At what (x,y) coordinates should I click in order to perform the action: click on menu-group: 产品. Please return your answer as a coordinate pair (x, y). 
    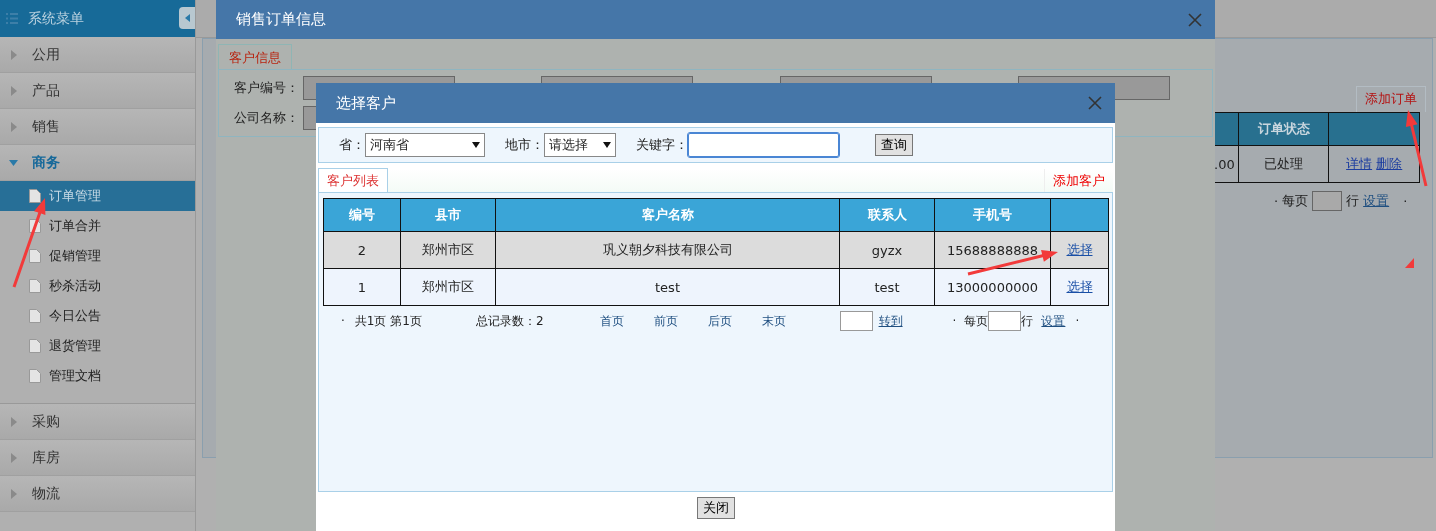
    Looking at the image, I should click on (97, 91).